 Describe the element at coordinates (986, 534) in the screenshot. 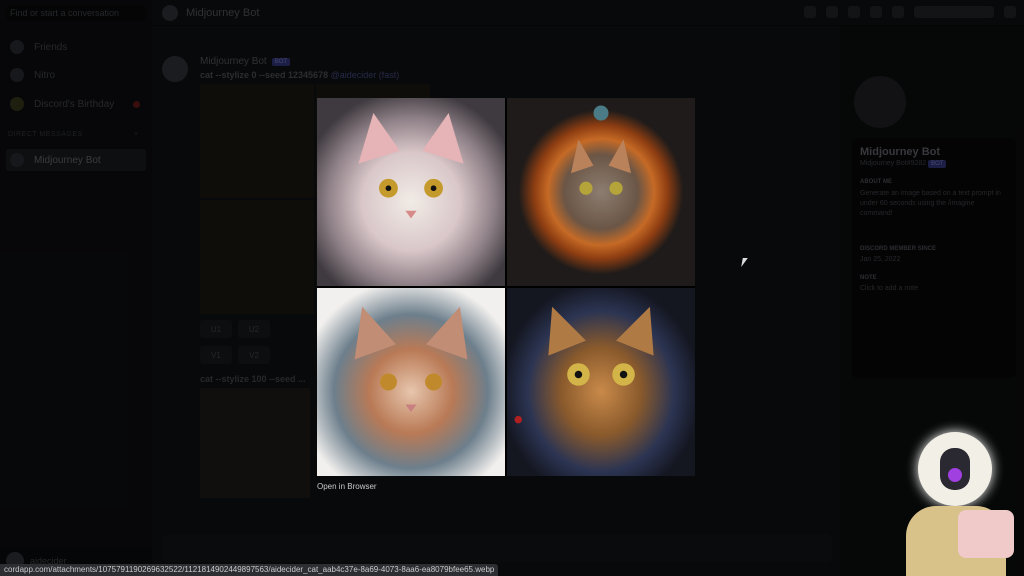

I see `mascot-logo` at that location.